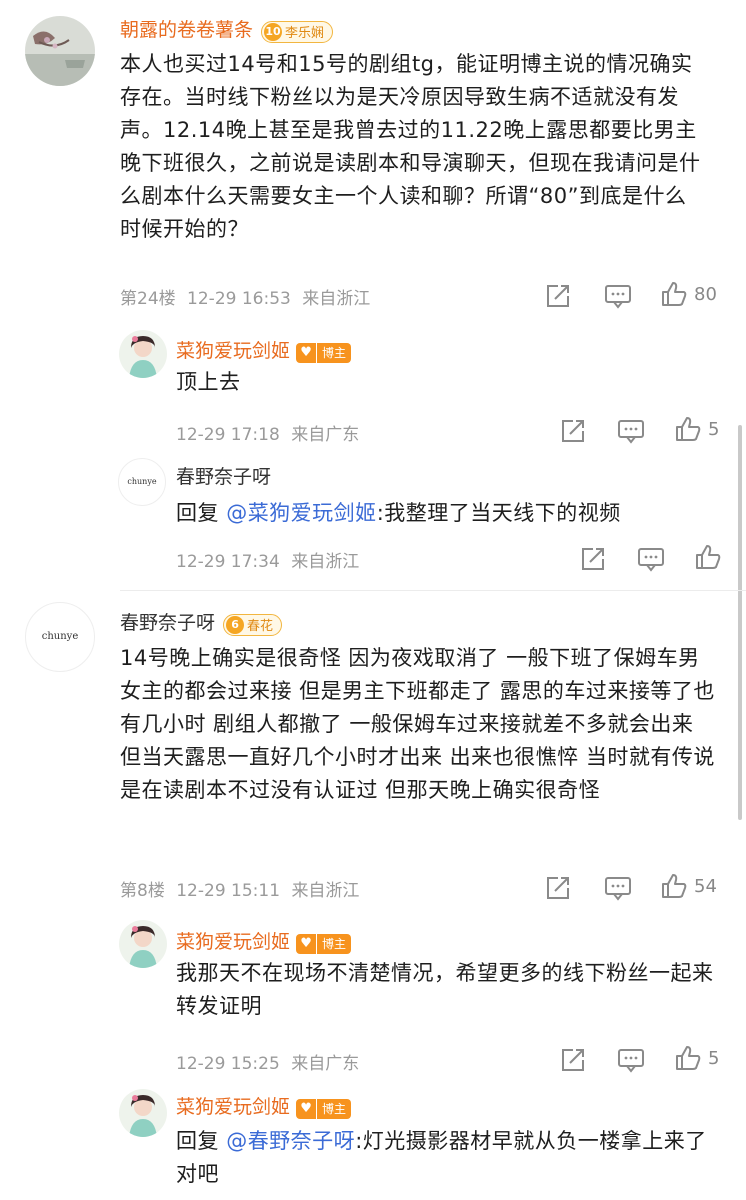 This screenshot has width=746, height=1200. I want to click on like-button: 54, so click(688, 886).